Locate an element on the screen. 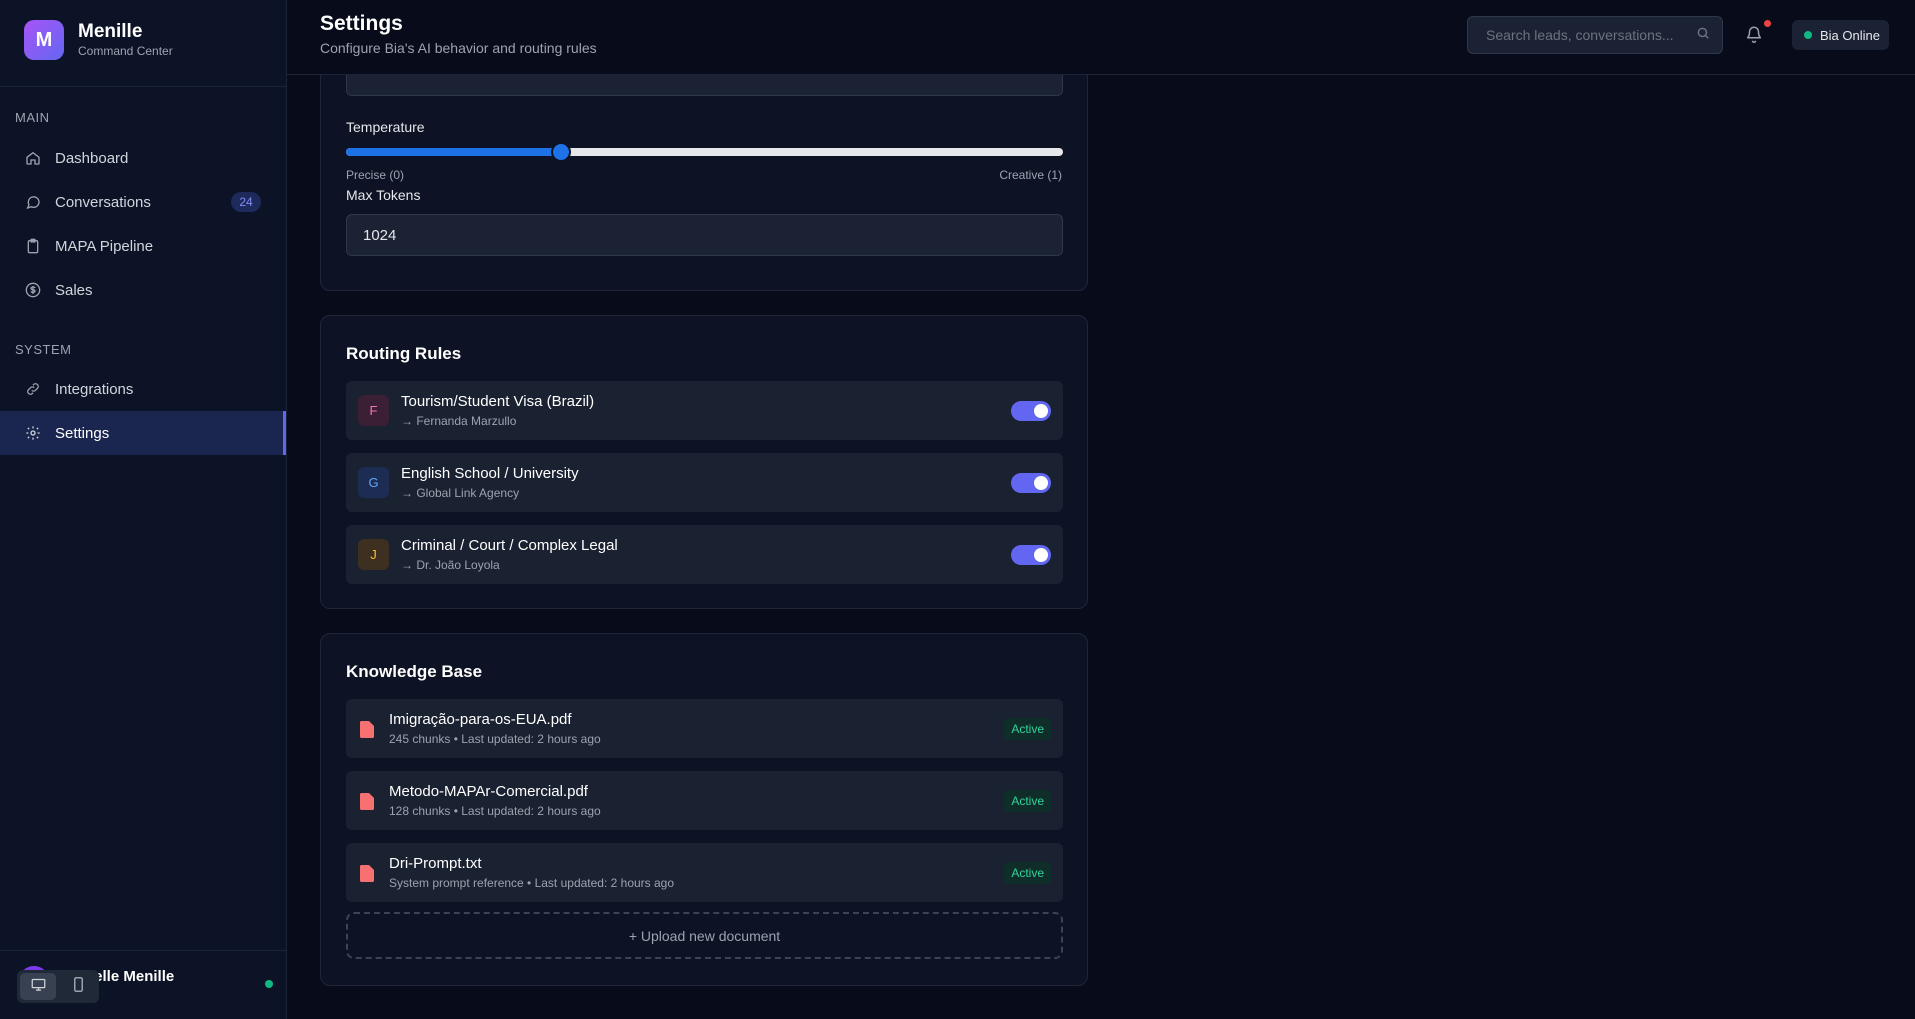 The width and height of the screenshot is (1915, 1019). sidebar-item-integrations: Integrations is located at coordinates (143, 389).